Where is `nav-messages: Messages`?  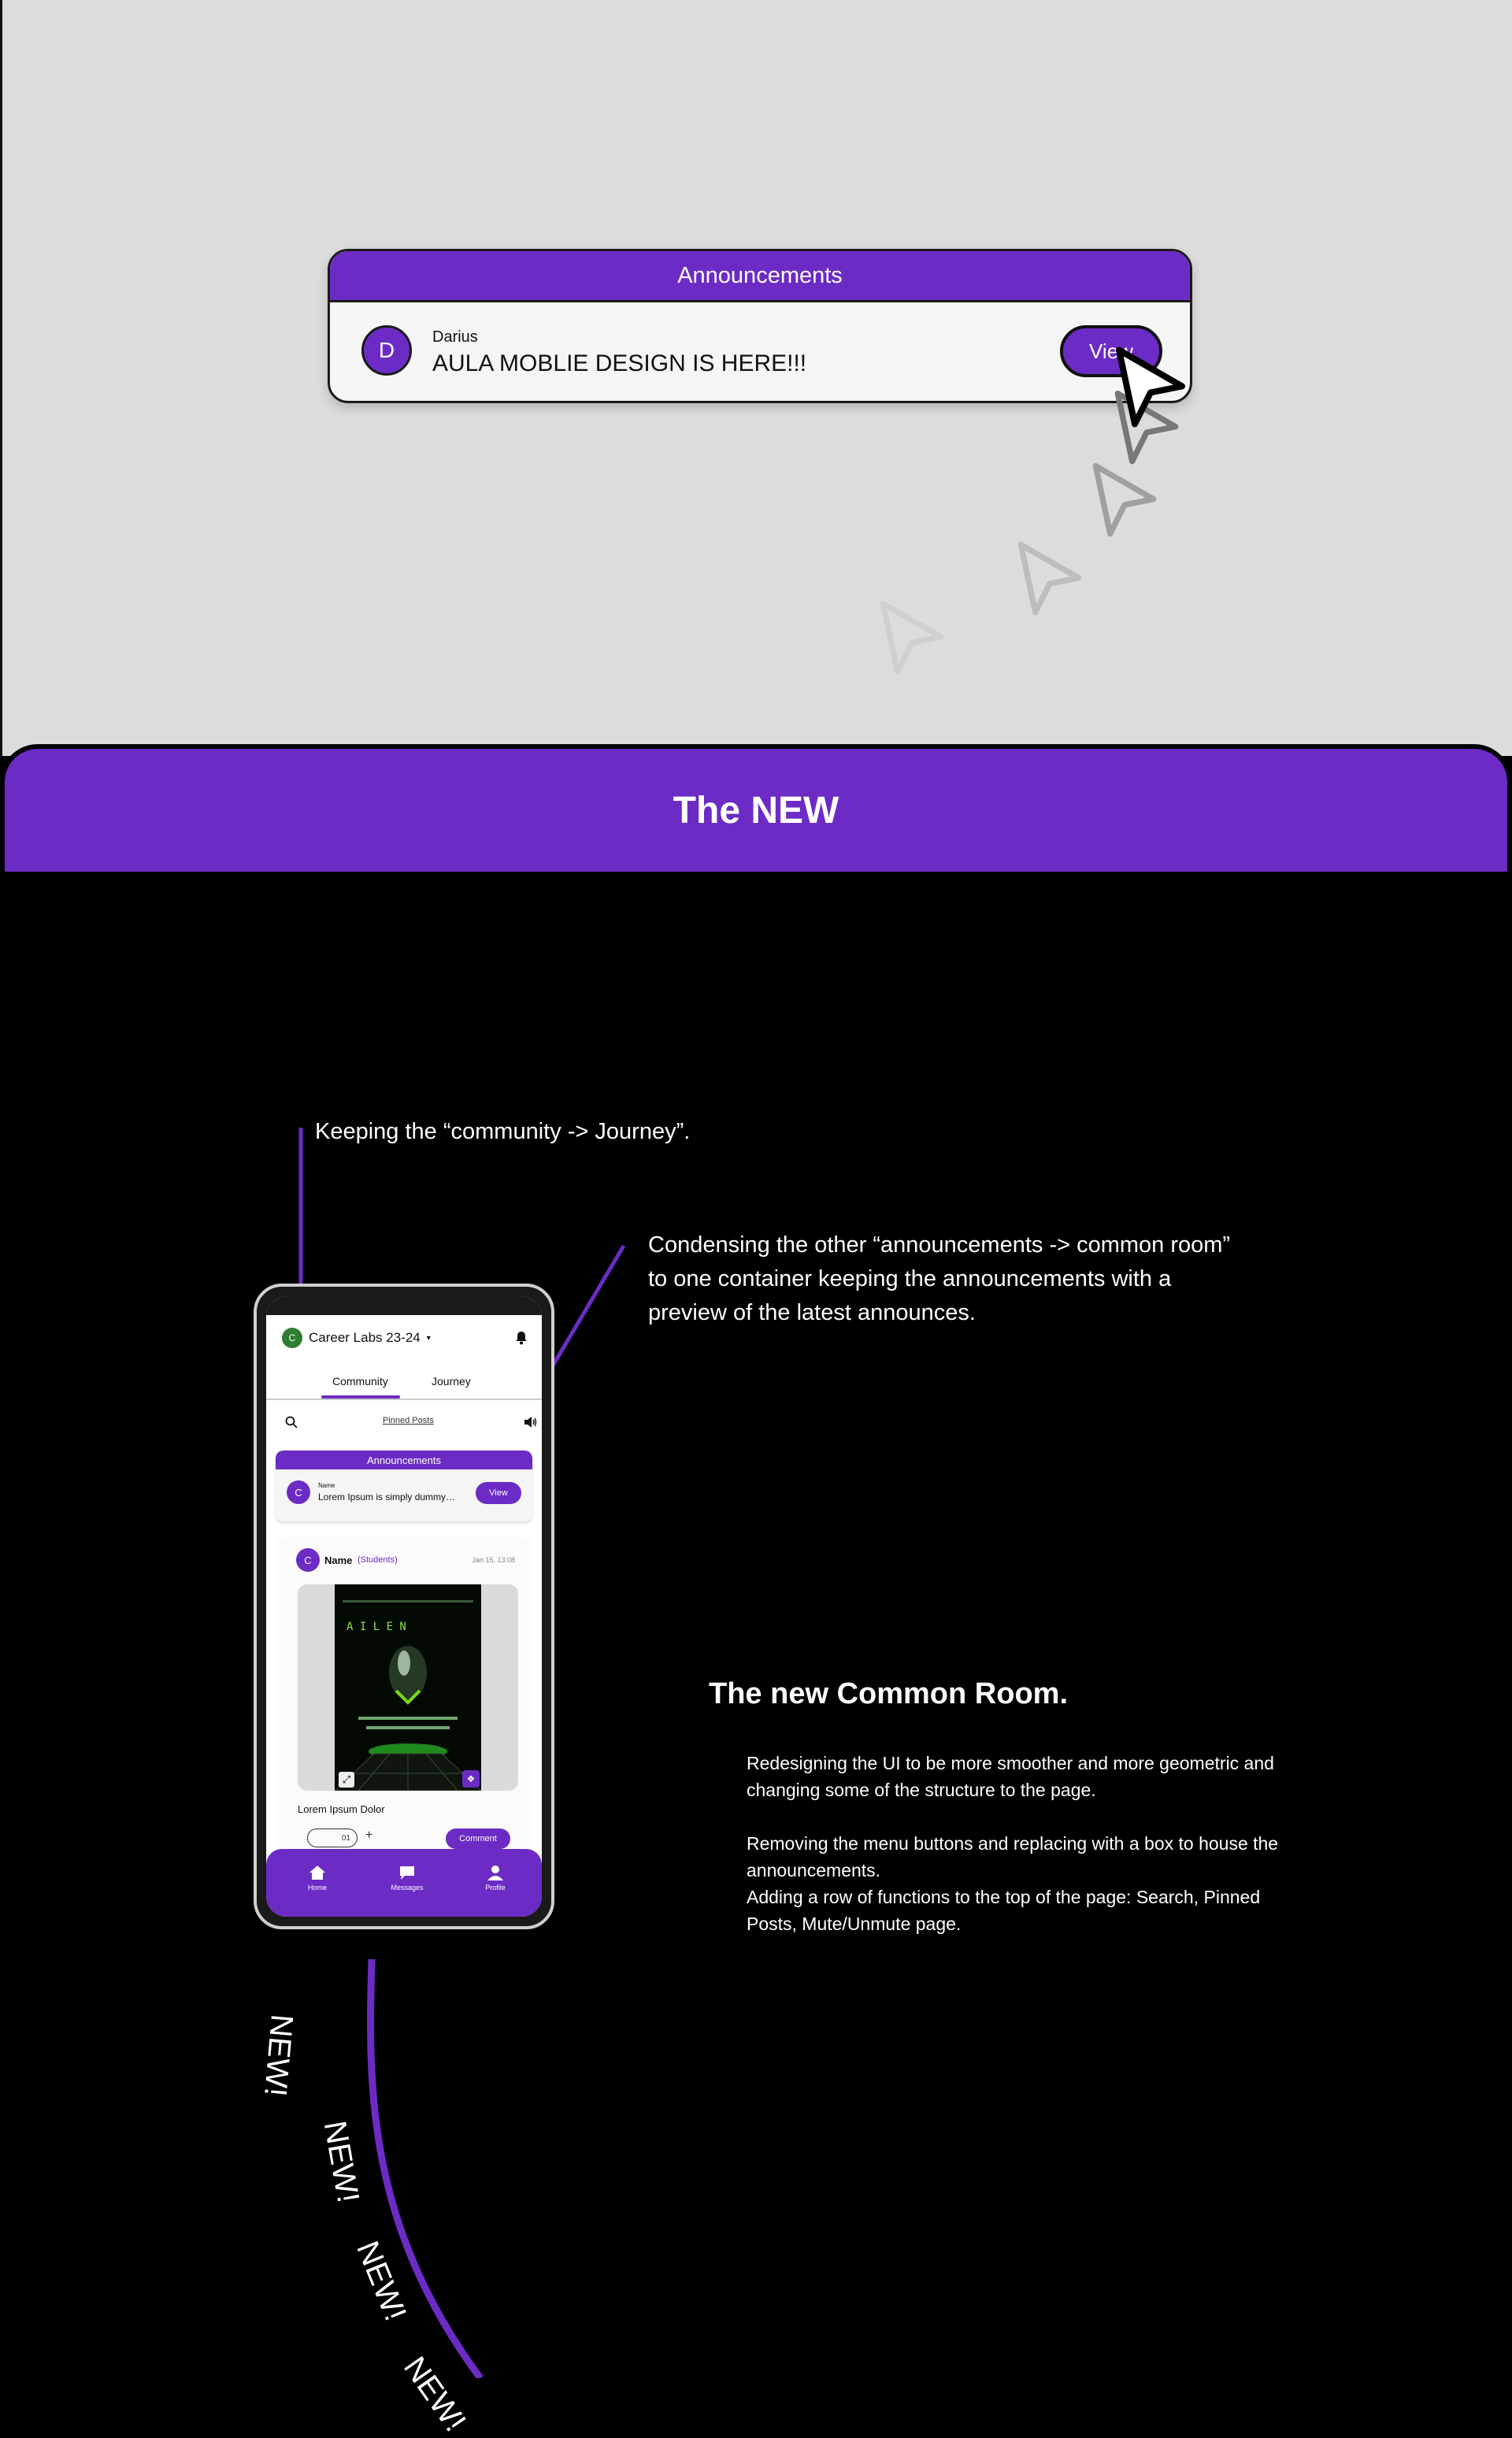
nav-messages: Messages is located at coordinates (407, 1878).